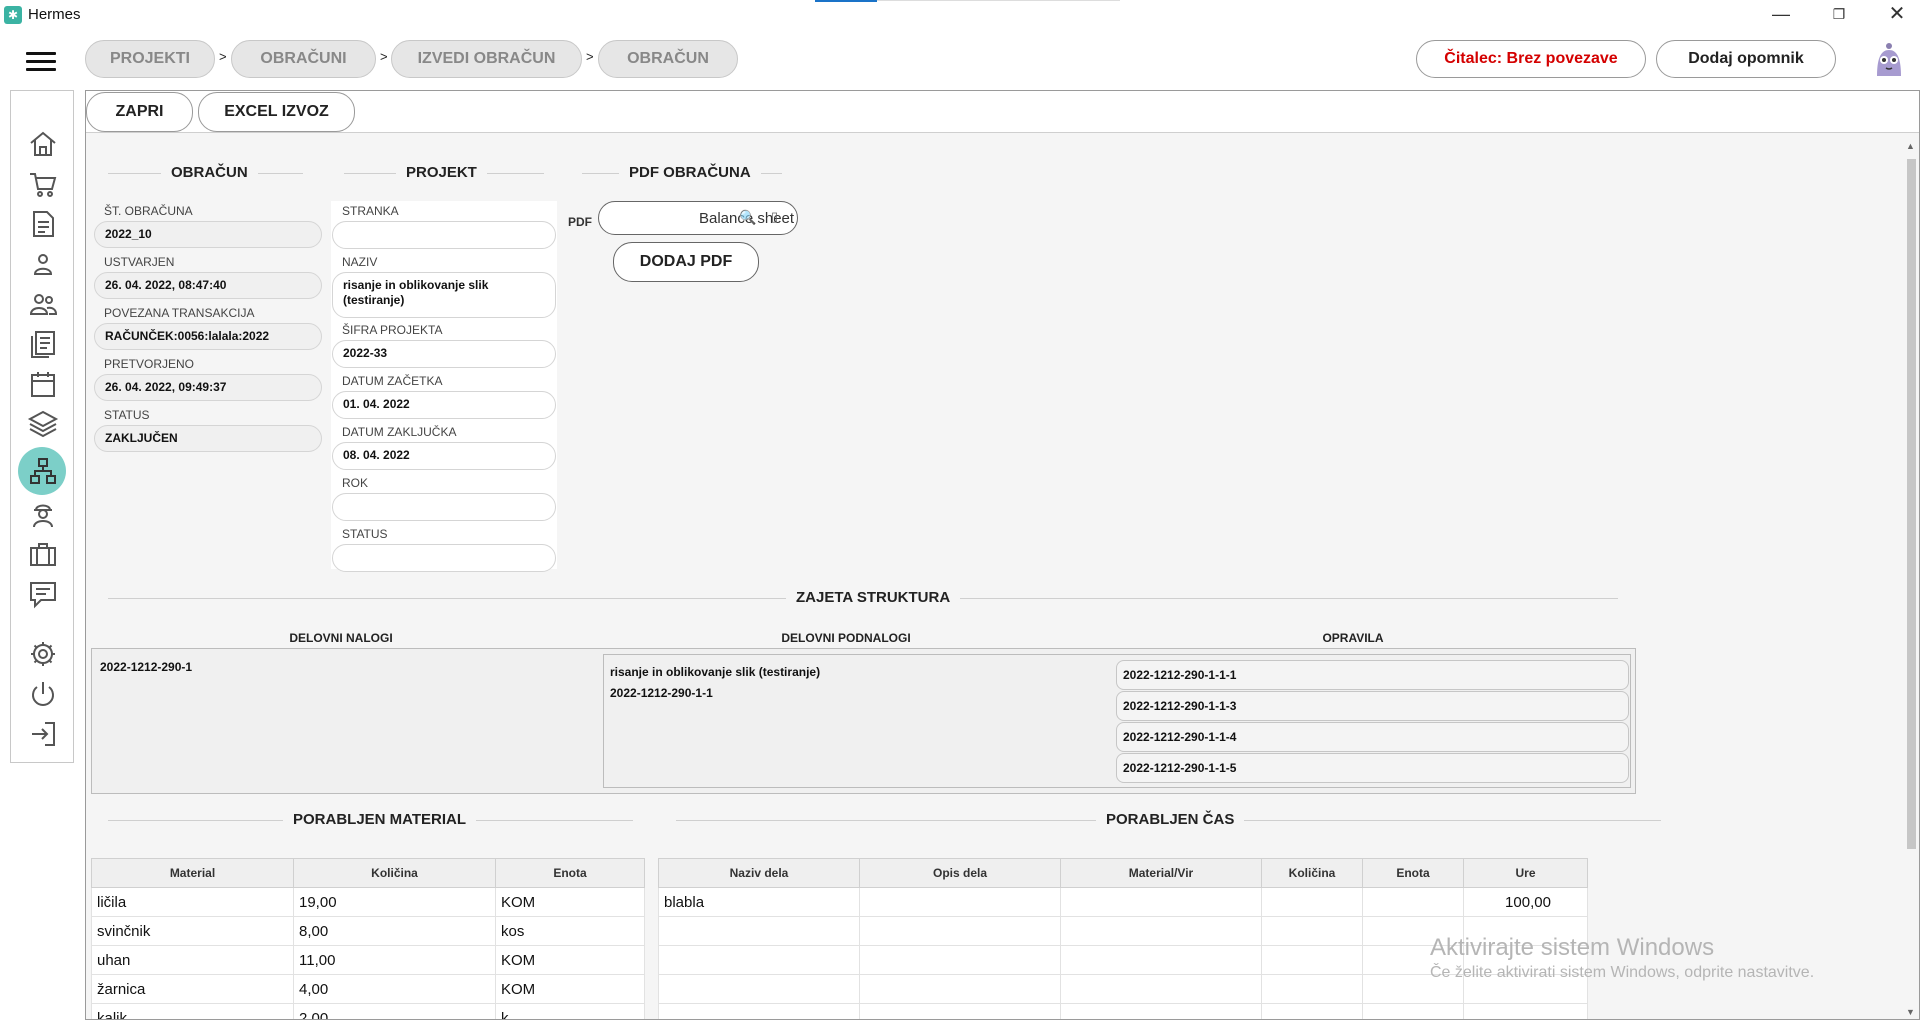 This screenshot has height=1027, width=1920. What do you see at coordinates (759, 902) in the screenshot?
I see `table-cell: blabla` at bounding box center [759, 902].